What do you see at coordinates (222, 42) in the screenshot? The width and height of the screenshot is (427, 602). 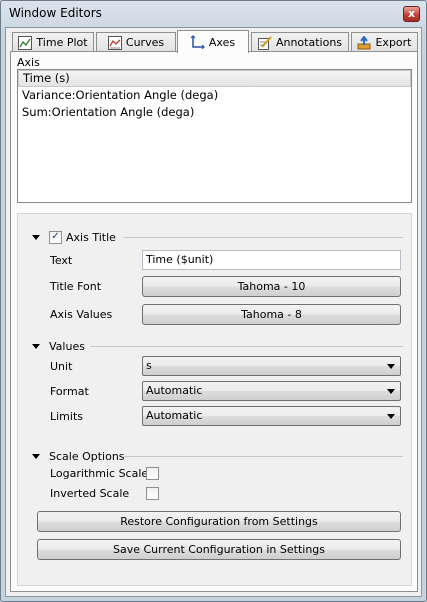 I see `tab-axes-label: Axes` at bounding box center [222, 42].